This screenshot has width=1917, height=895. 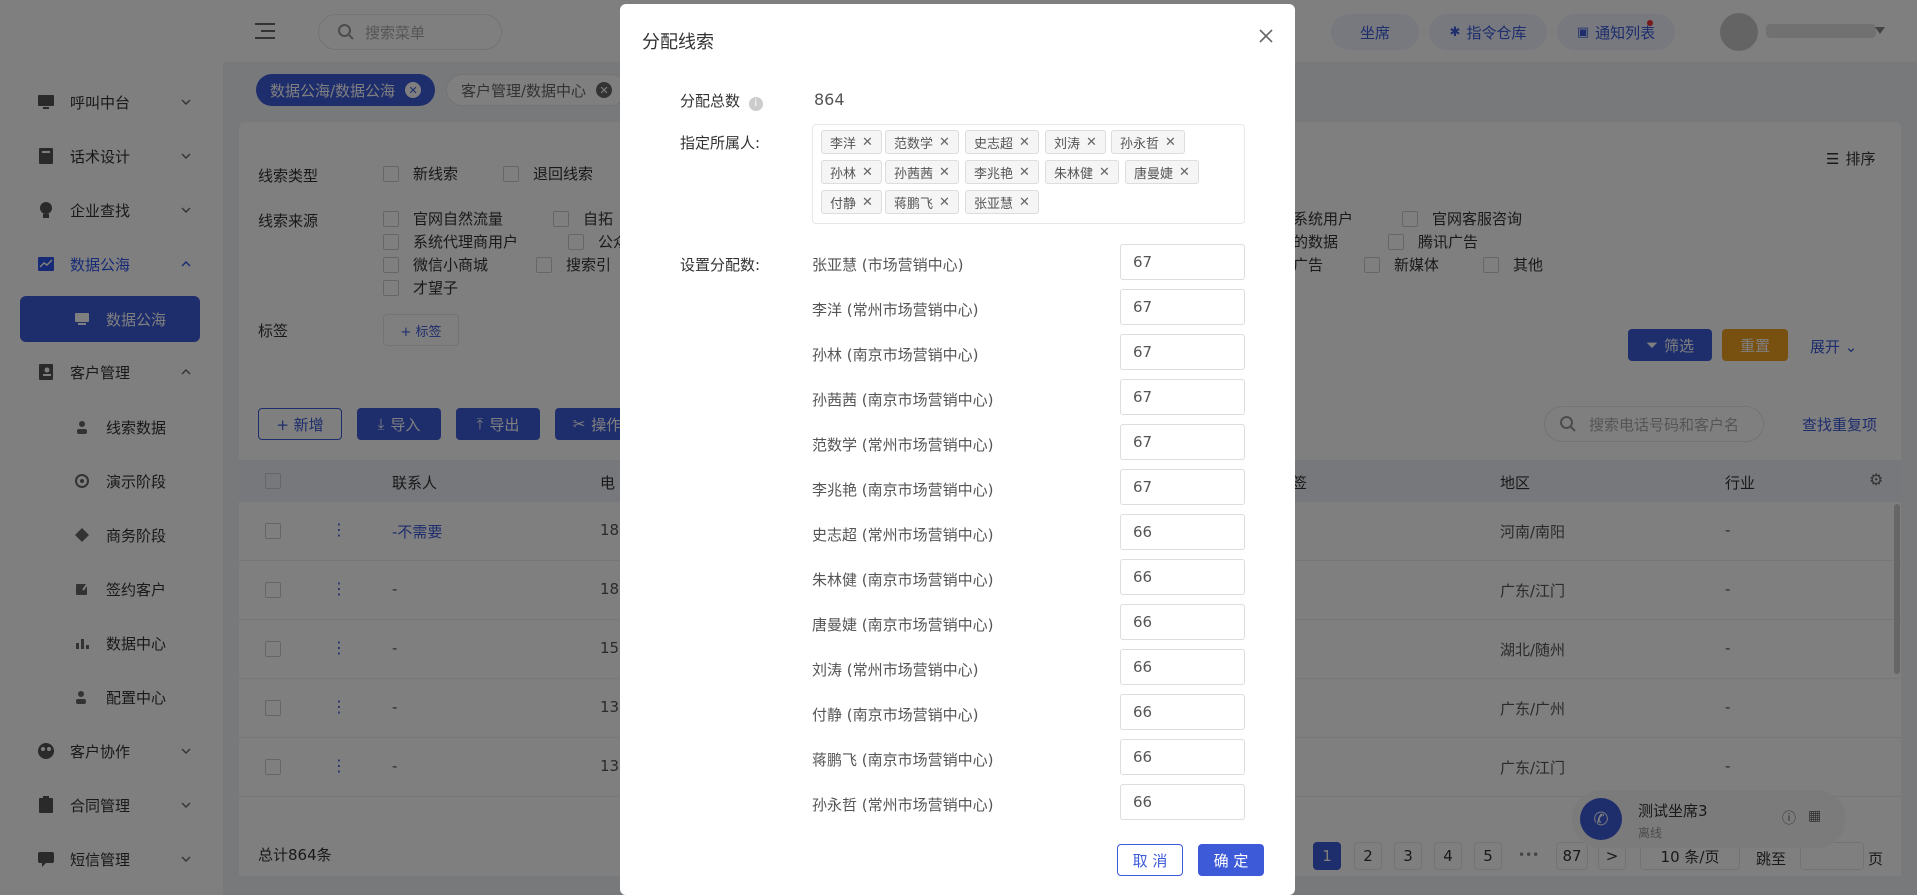 I want to click on alloc-label: 设置分配数:, so click(x=720, y=265).